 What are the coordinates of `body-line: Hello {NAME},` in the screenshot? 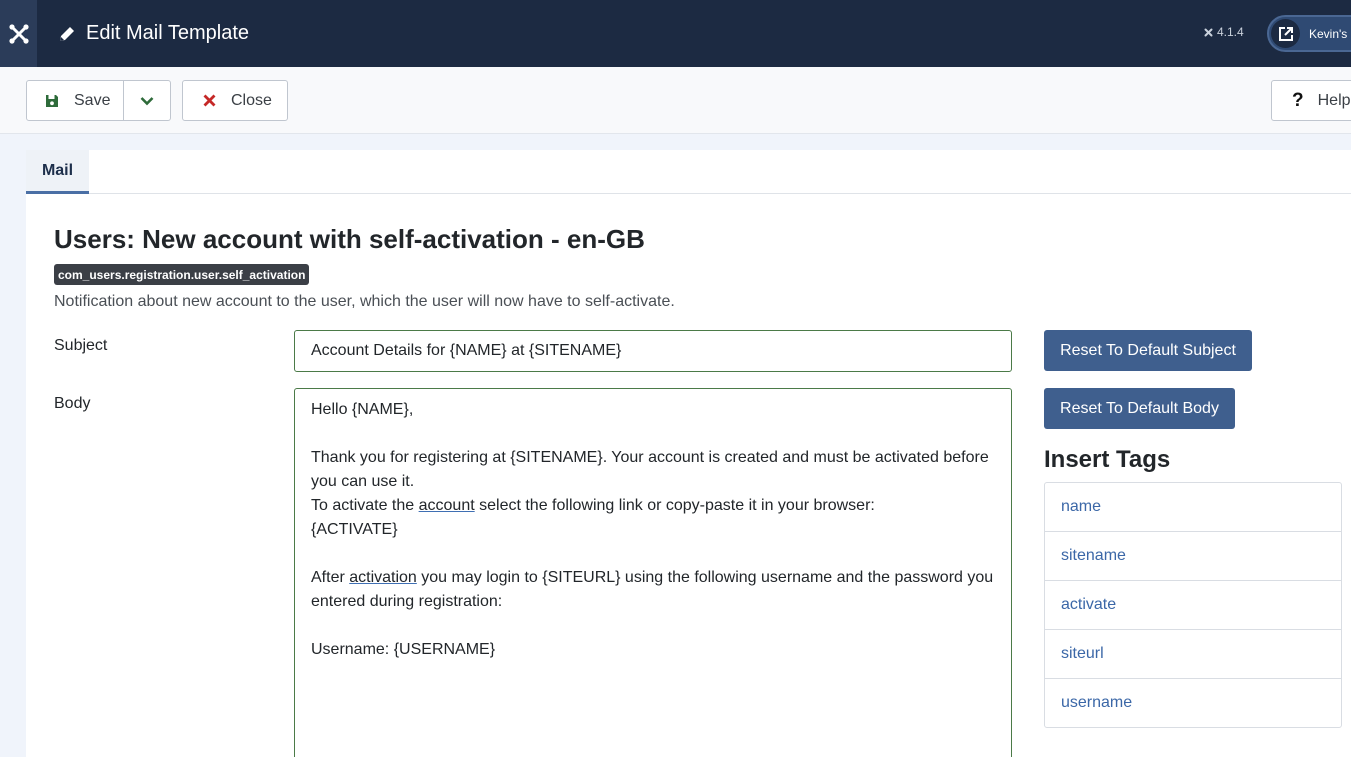 It's located at (362, 409).